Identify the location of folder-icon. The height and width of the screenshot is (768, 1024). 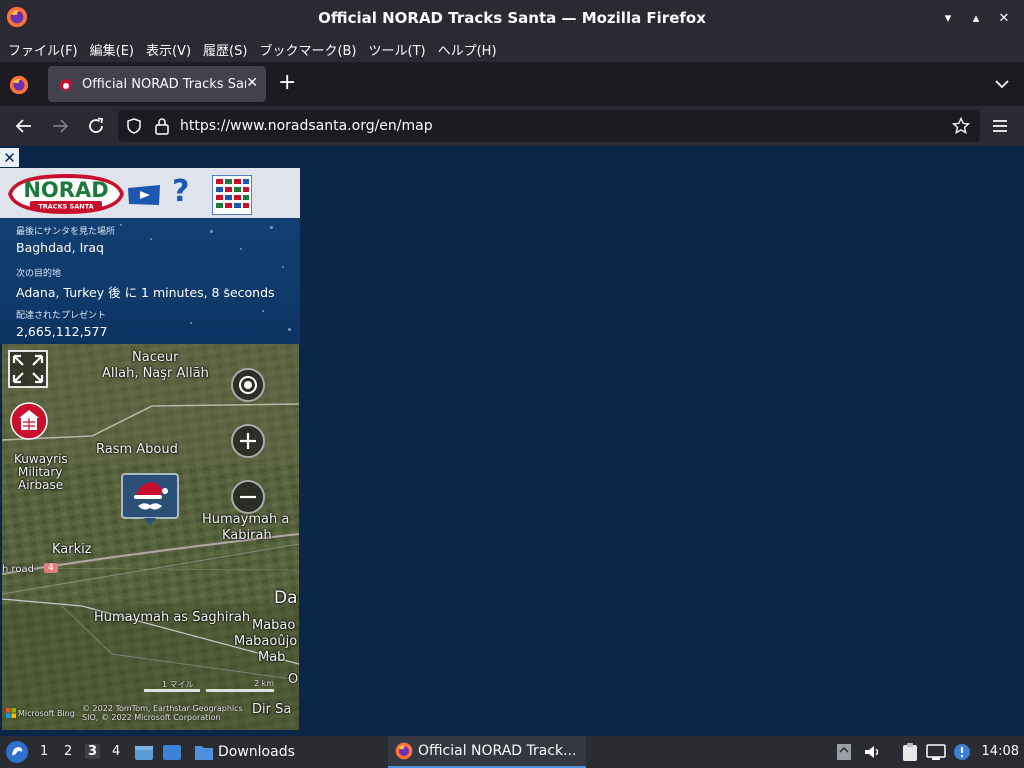
(204, 753).